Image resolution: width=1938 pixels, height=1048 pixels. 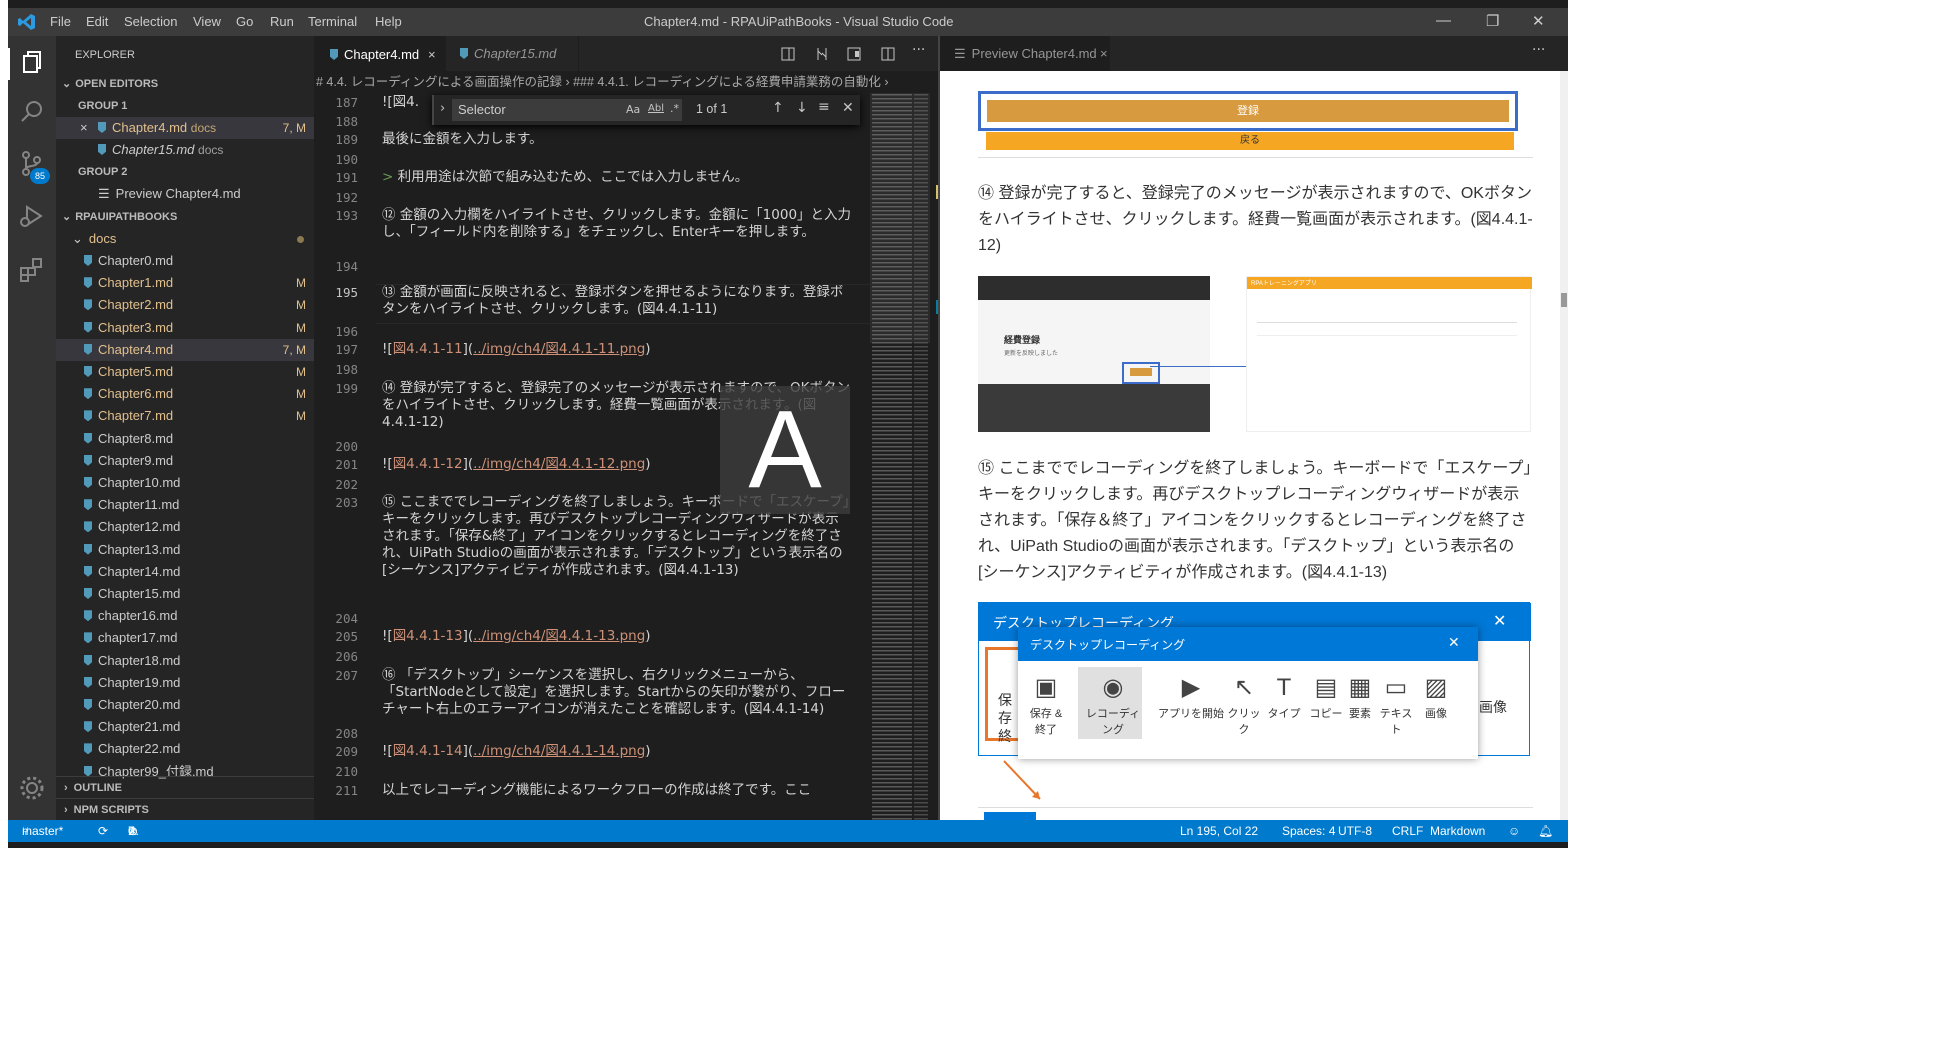 I want to click on tab-chapter15: Chapter15.md, so click(x=512, y=53).